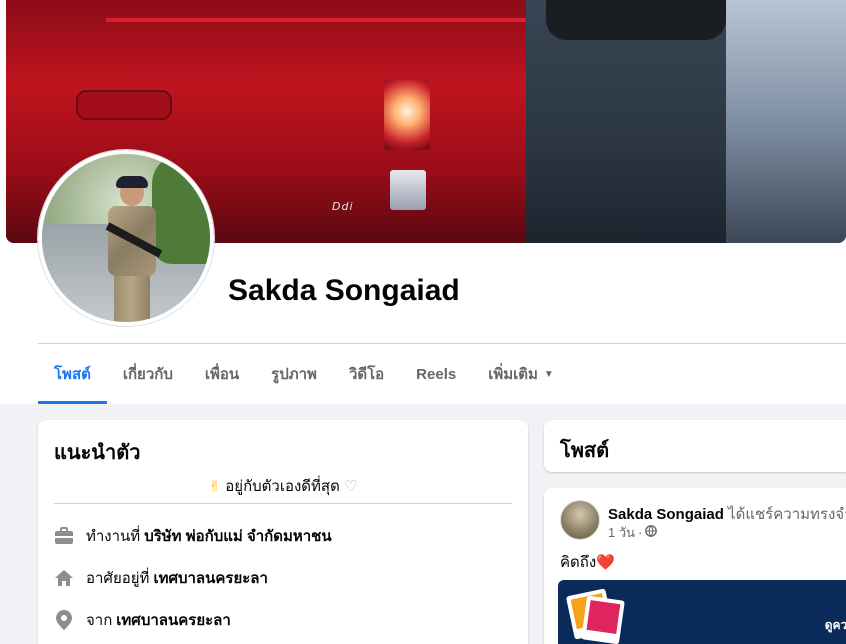 This screenshot has width=846, height=644. What do you see at coordinates (237, 536) in the screenshot?
I see `work-link: บริษัท พ่อกับแม่ จำกัดมหาชน` at bounding box center [237, 536].